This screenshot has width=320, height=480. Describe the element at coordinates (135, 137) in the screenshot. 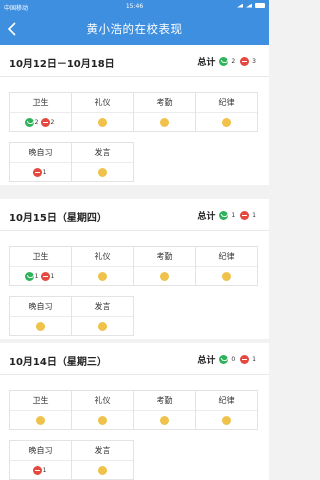

I see `category-grid: 卫生 2 2 礼仪 考勤 纪律 晚自习 1 发言` at that location.